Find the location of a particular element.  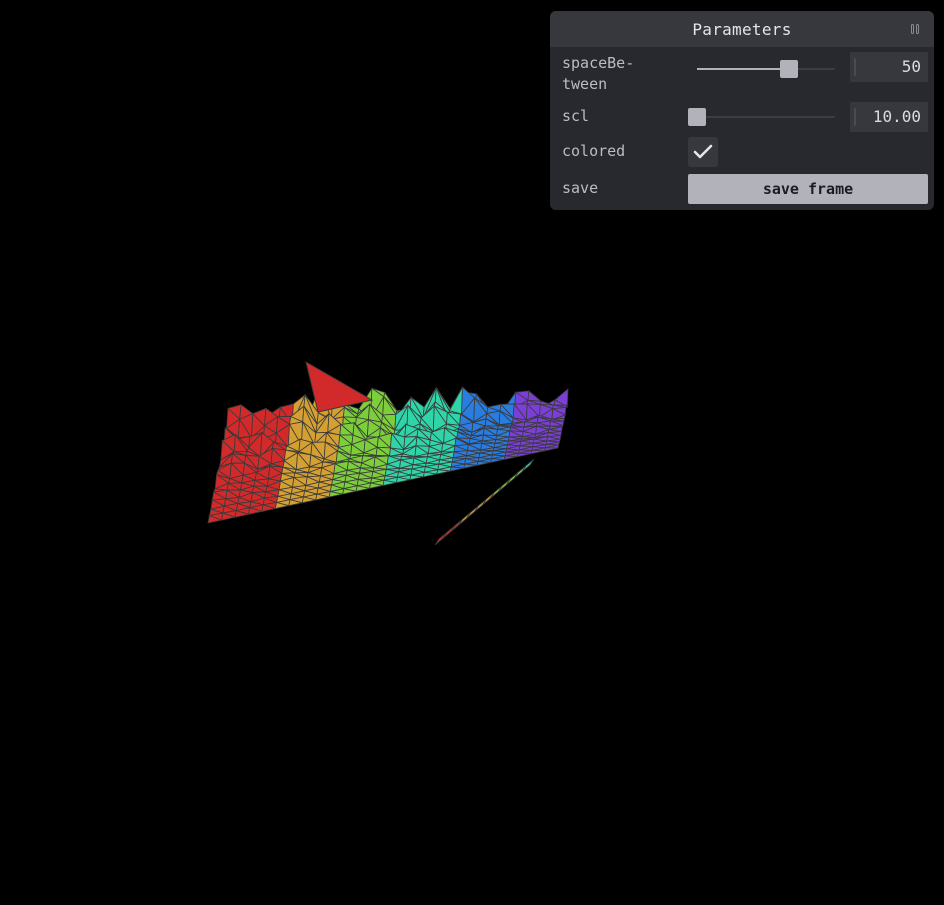

spacebetween-slider is located at coordinates (766, 69).